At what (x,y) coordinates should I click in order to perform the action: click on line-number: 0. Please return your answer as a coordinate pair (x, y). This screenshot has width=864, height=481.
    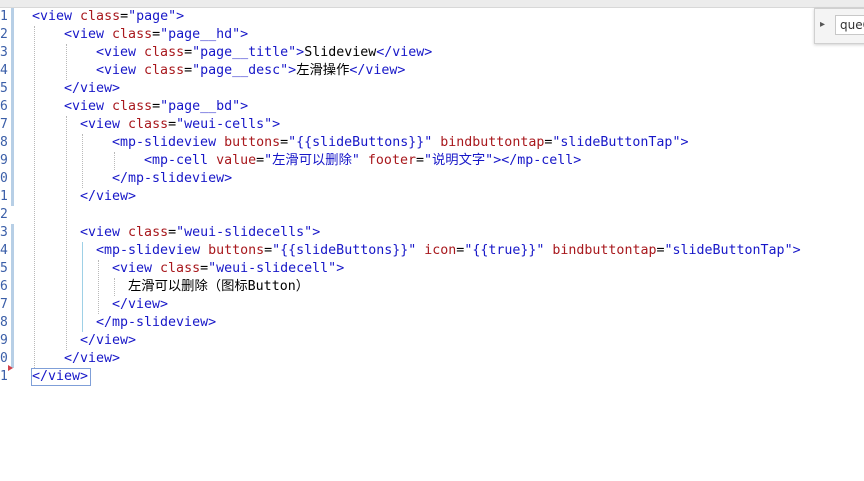
    Looking at the image, I should click on (4, 178).